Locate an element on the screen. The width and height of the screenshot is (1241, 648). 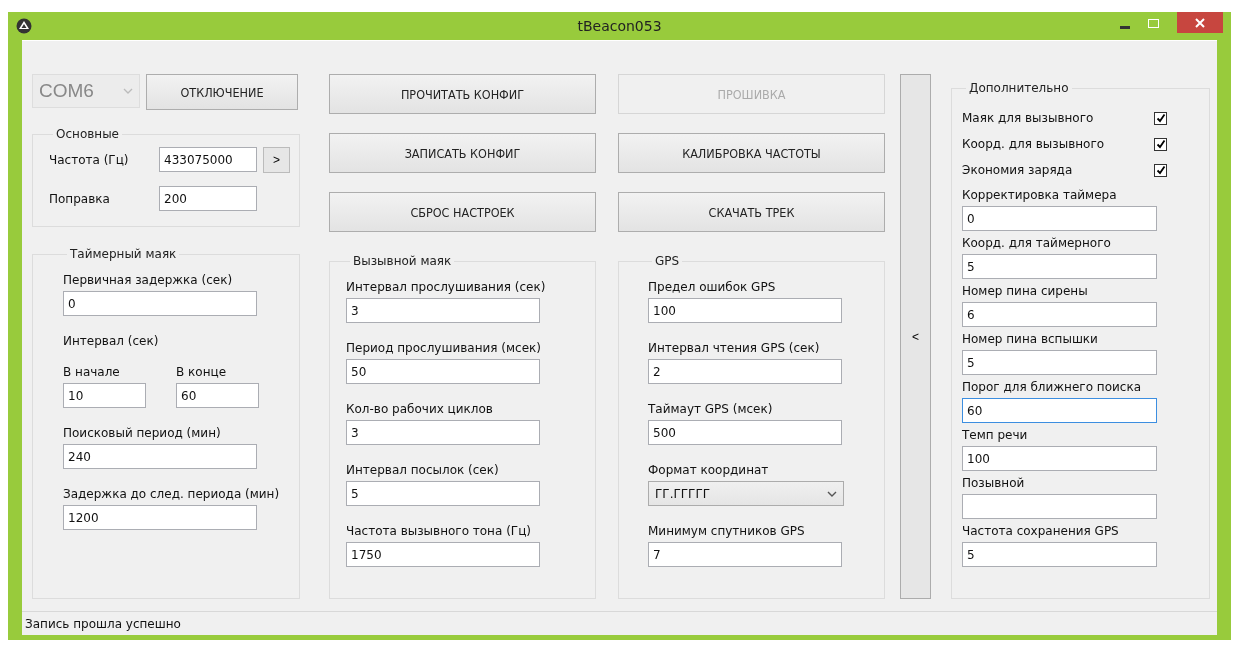
input-field: 1200 is located at coordinates (160, 517).